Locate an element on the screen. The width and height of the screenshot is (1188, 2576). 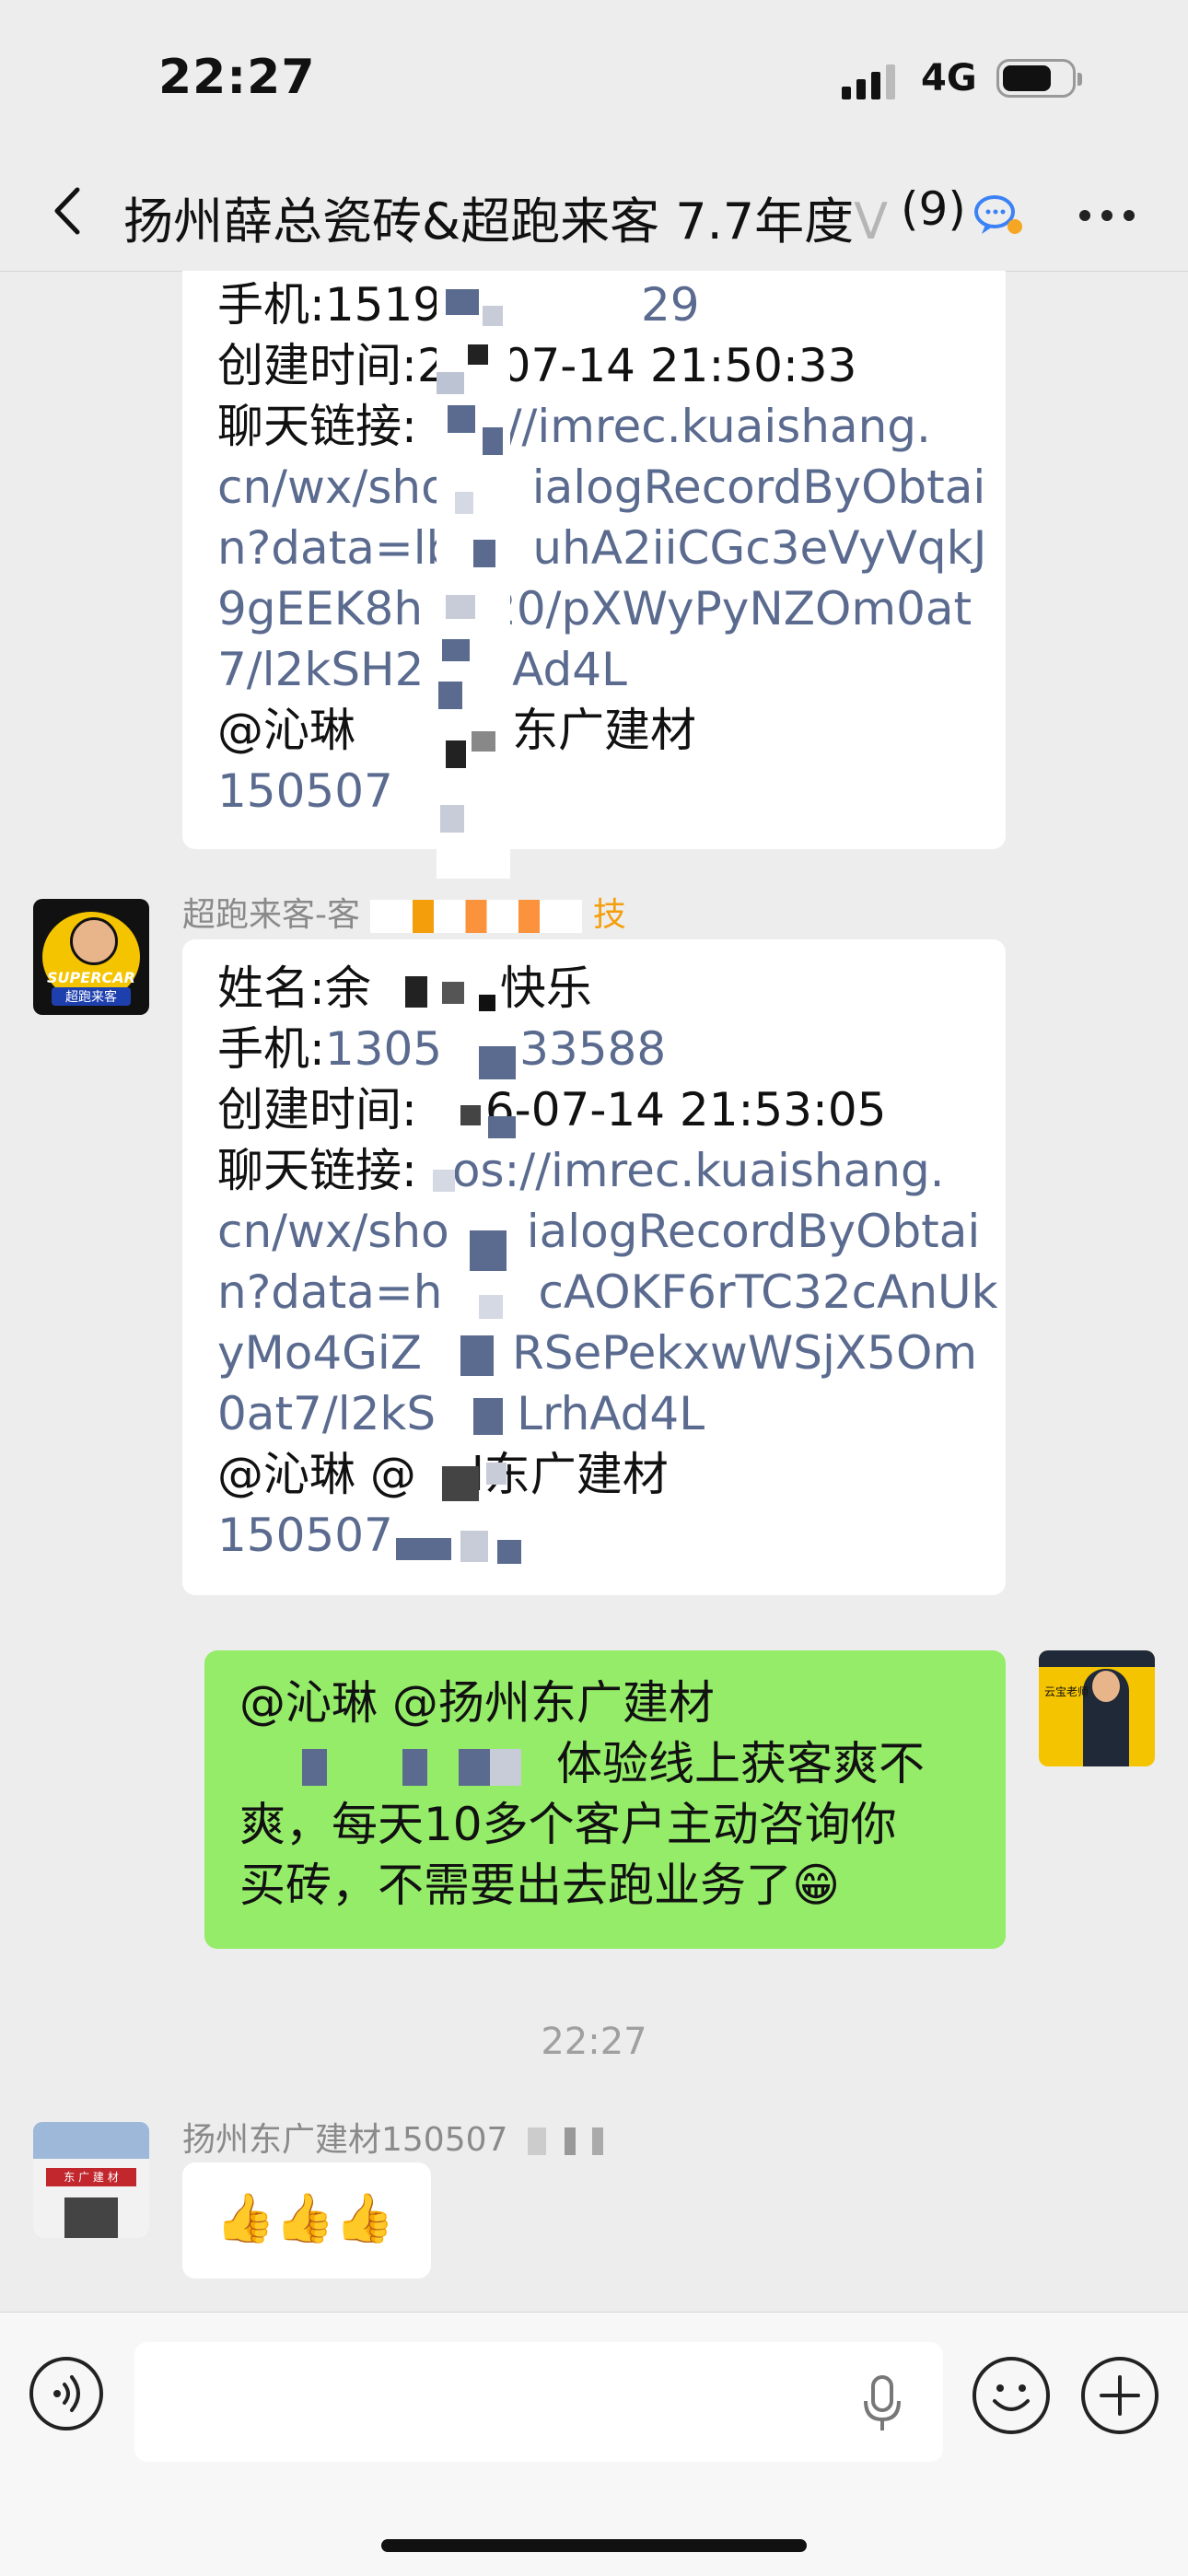
back-button is located at coordinates (69, 211).